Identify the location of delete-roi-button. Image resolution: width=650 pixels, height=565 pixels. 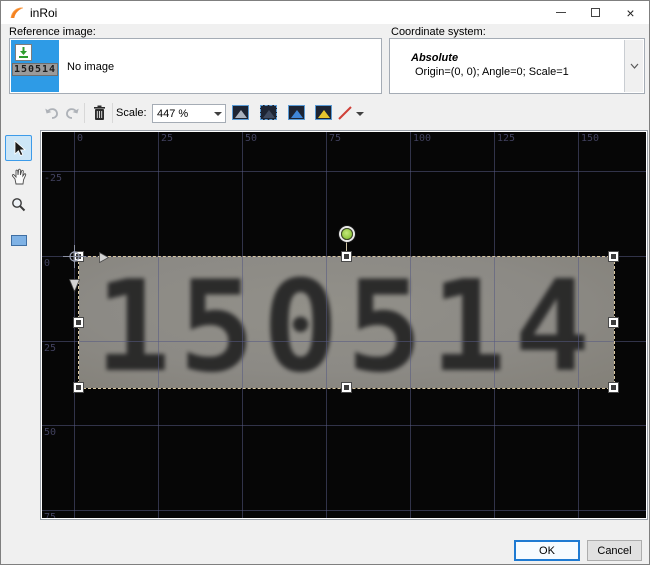
(99, 113).